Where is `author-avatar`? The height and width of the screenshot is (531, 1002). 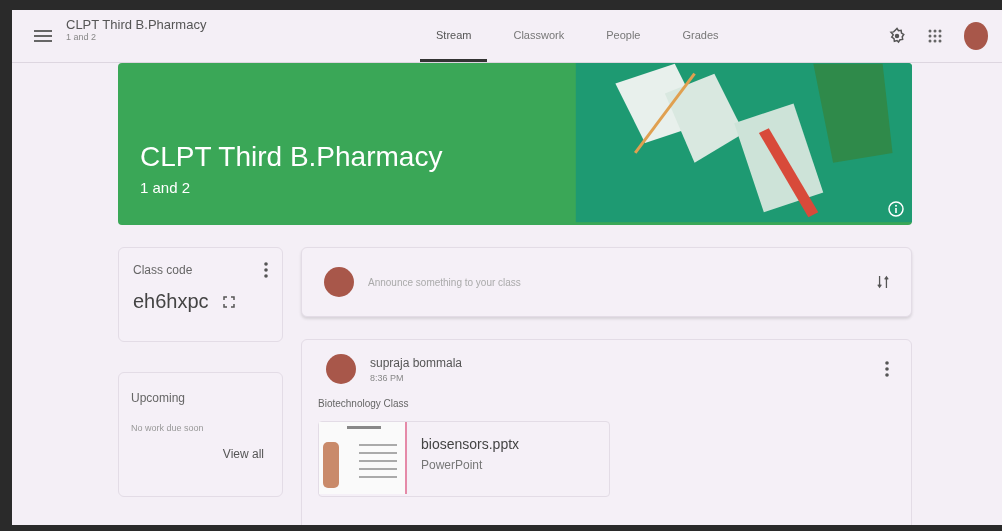
author-avatar is located at coordinates (341, 369).